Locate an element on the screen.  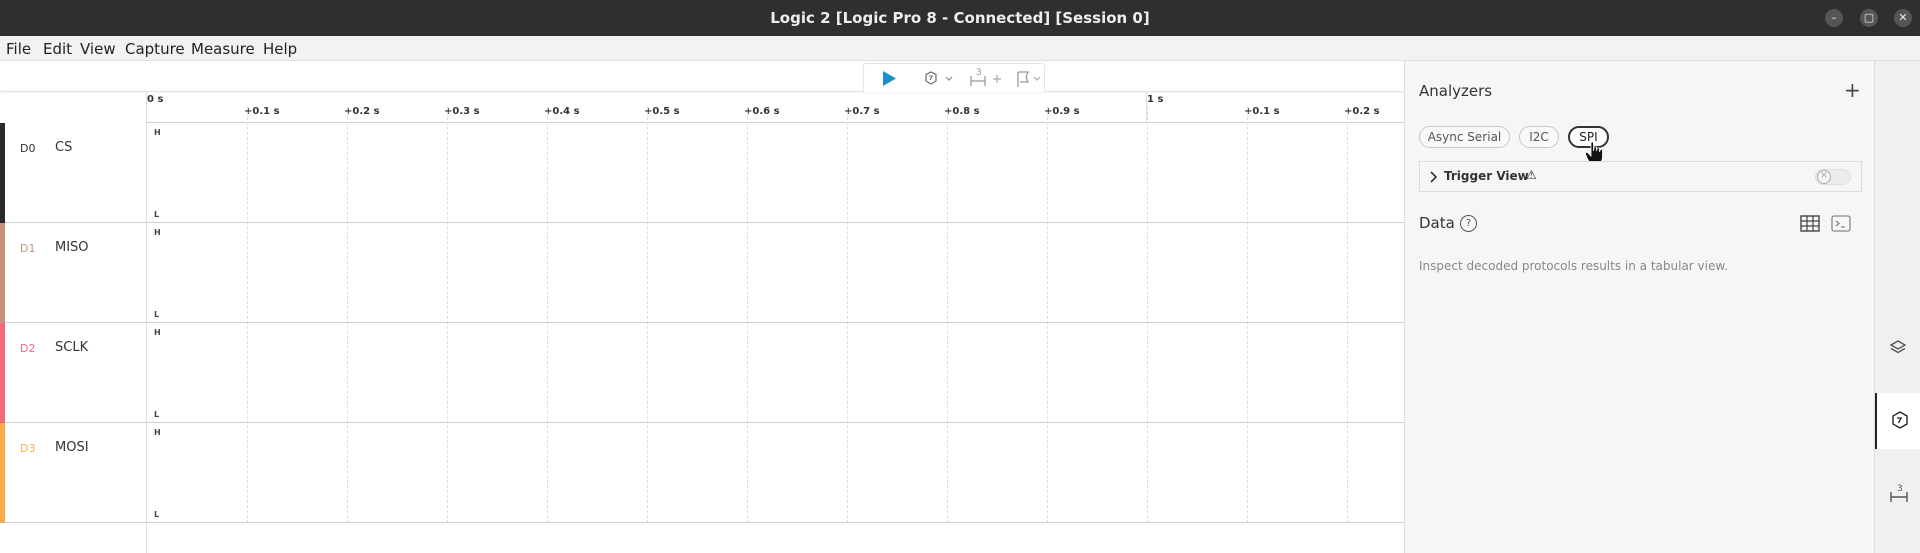
rail-timing-markers-button: 3 is located at coordinates (1897, 493).